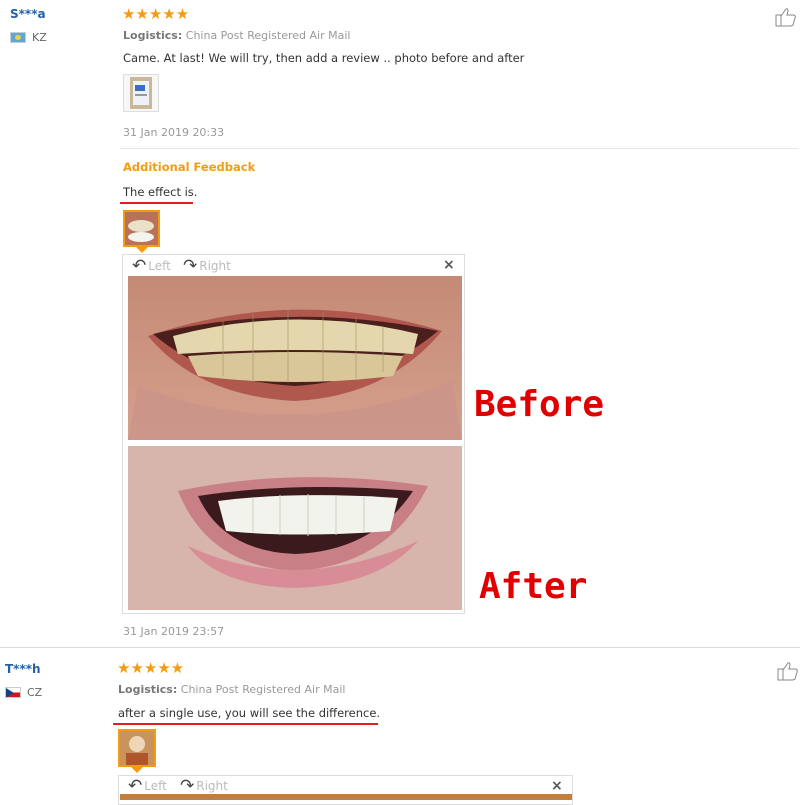  I want to click on teeth-thumbnail-icon, so click(141, 228).